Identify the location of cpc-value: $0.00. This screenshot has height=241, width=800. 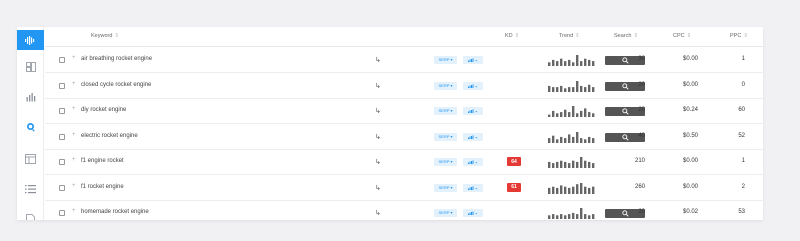
(690, 161).